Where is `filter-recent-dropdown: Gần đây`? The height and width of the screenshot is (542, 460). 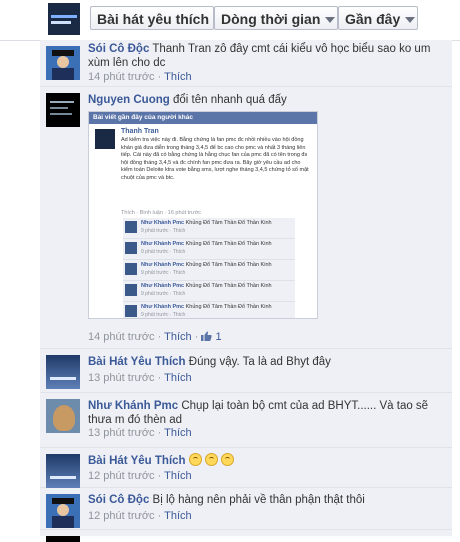 filter-recent-dropdown: Gần đây is located at coordinates (378, 18).